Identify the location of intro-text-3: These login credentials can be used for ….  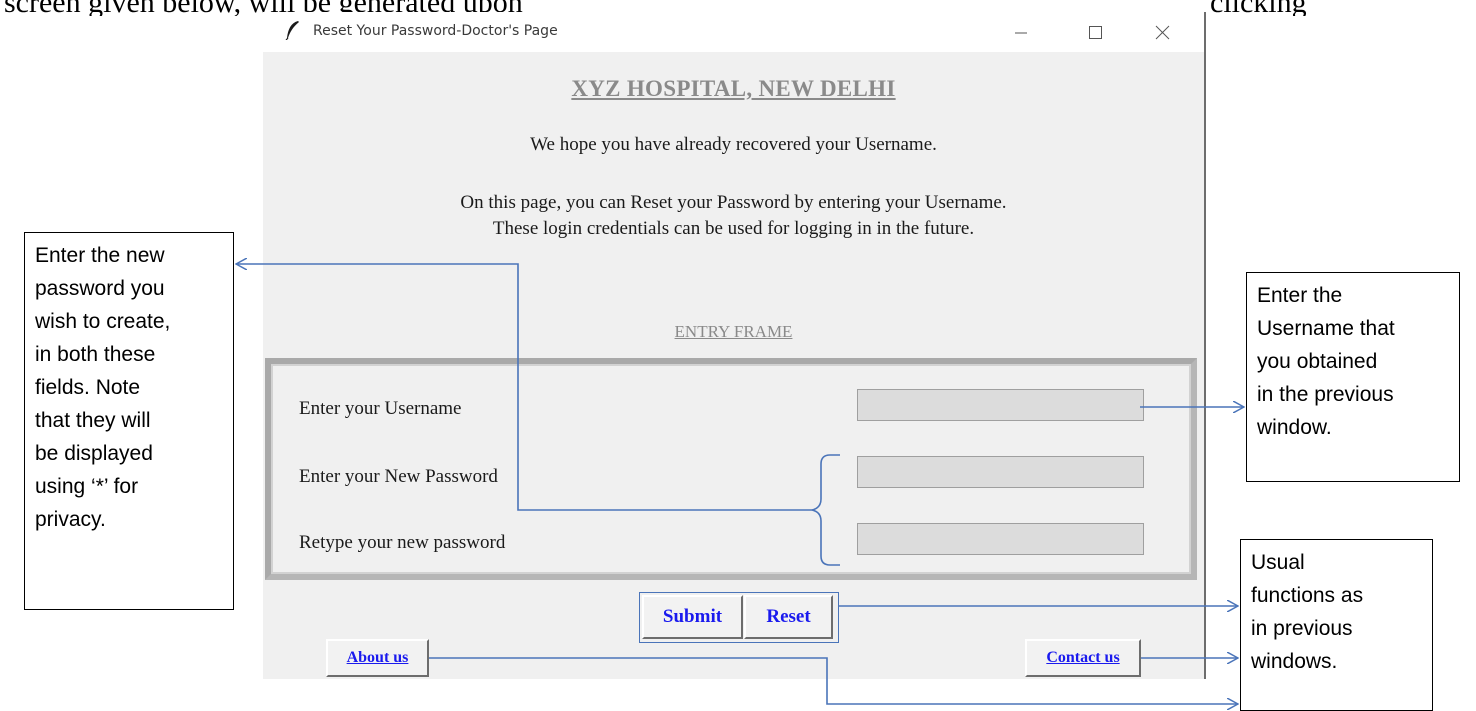
(733, 228).